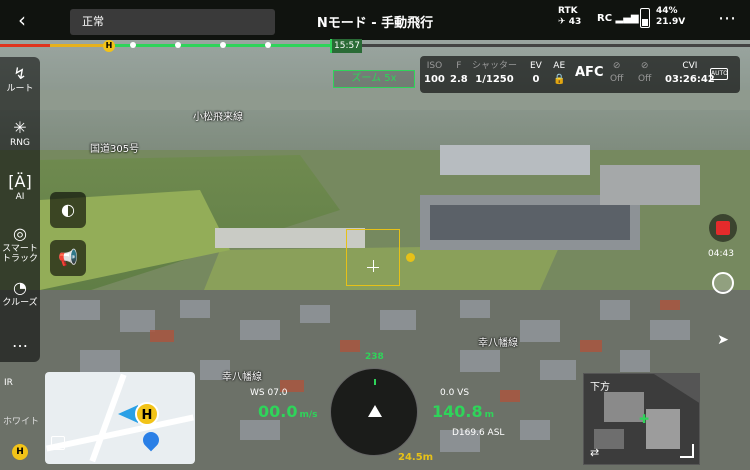 The height and width of the screenshot is (470, 750). I want to click on progress-return-segment, so click(80, 45).